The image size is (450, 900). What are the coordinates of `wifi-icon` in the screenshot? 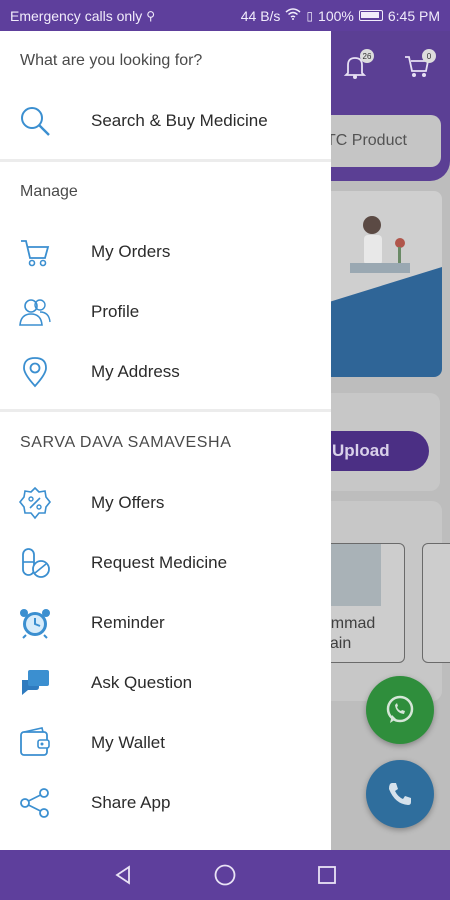 It's located at (293, 15).